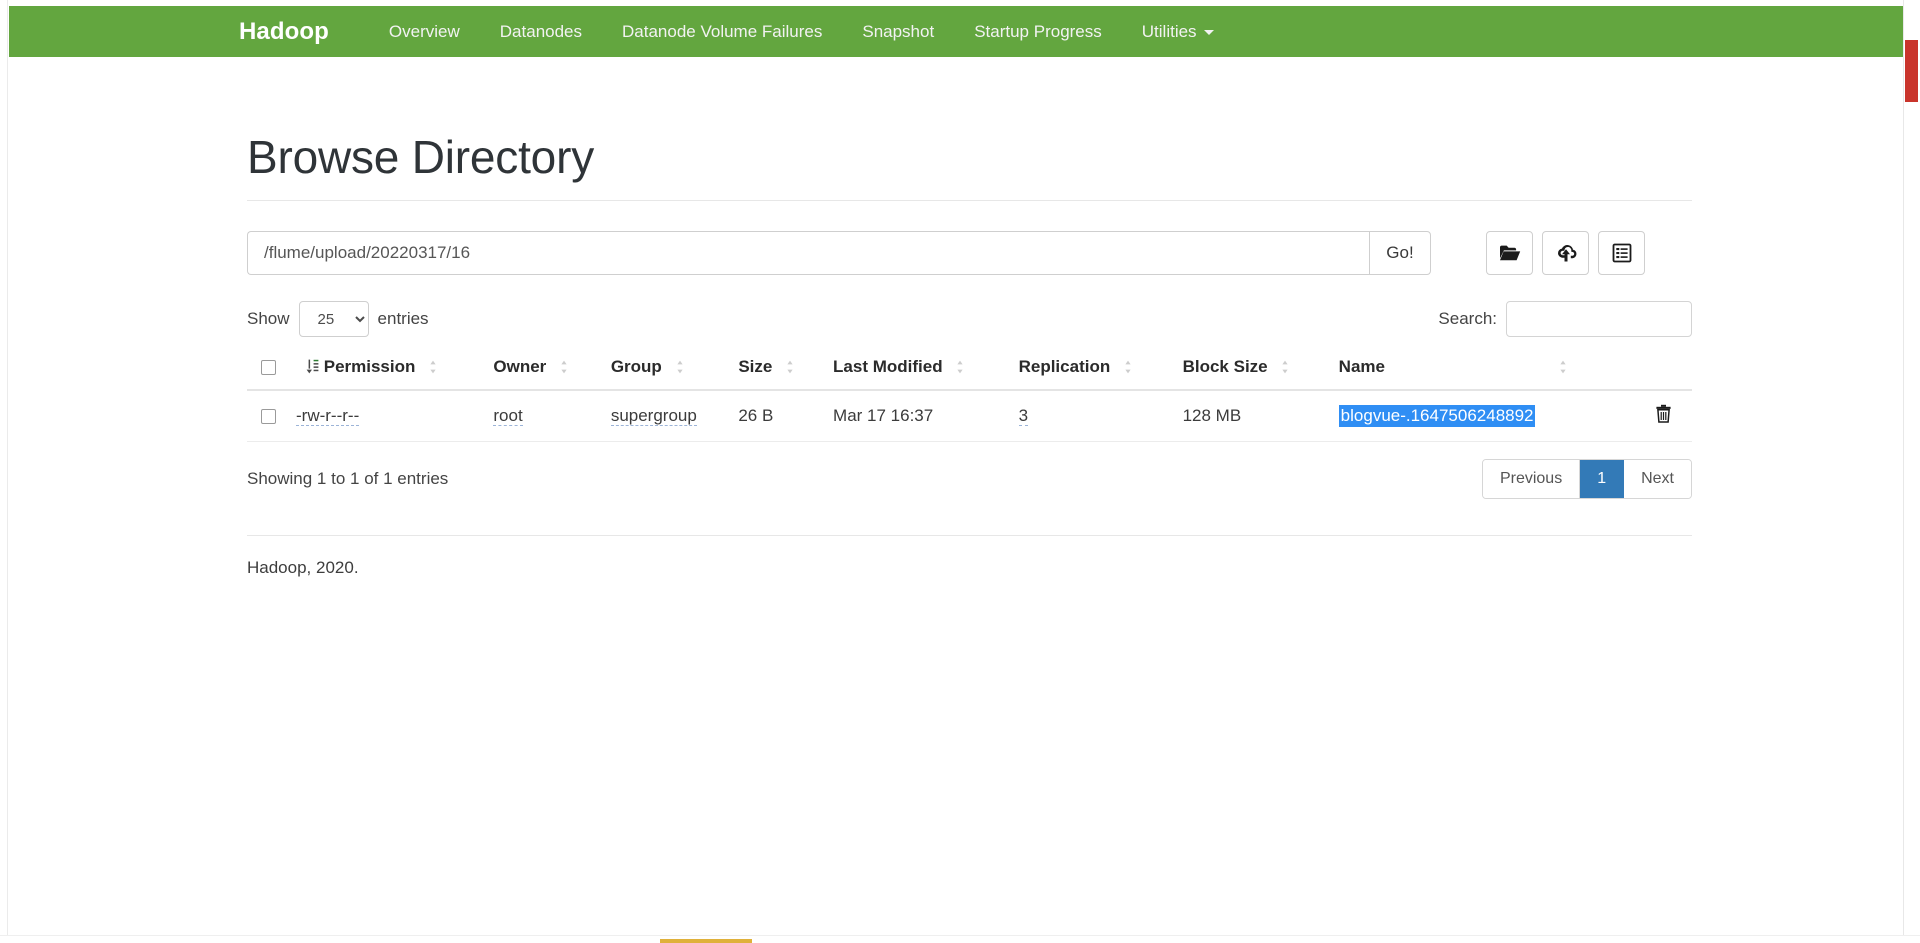 This screenshot has width=1920, height=943. I want to click on column-header-permission-label: Permission, so click(369, 366).